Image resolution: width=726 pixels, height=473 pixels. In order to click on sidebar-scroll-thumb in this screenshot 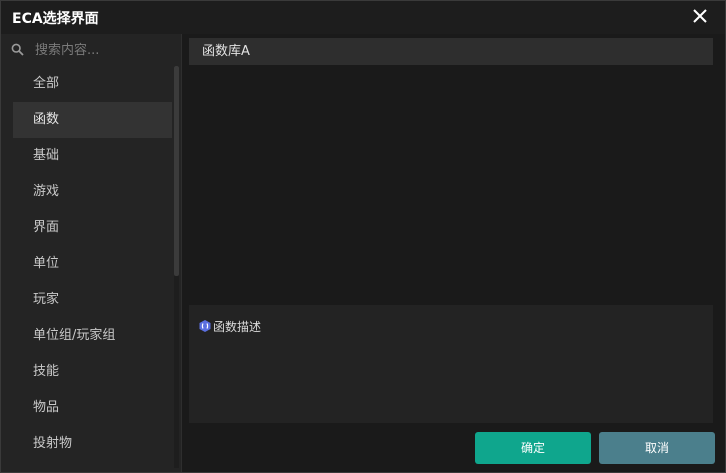, I will do `click(176, 171)`.